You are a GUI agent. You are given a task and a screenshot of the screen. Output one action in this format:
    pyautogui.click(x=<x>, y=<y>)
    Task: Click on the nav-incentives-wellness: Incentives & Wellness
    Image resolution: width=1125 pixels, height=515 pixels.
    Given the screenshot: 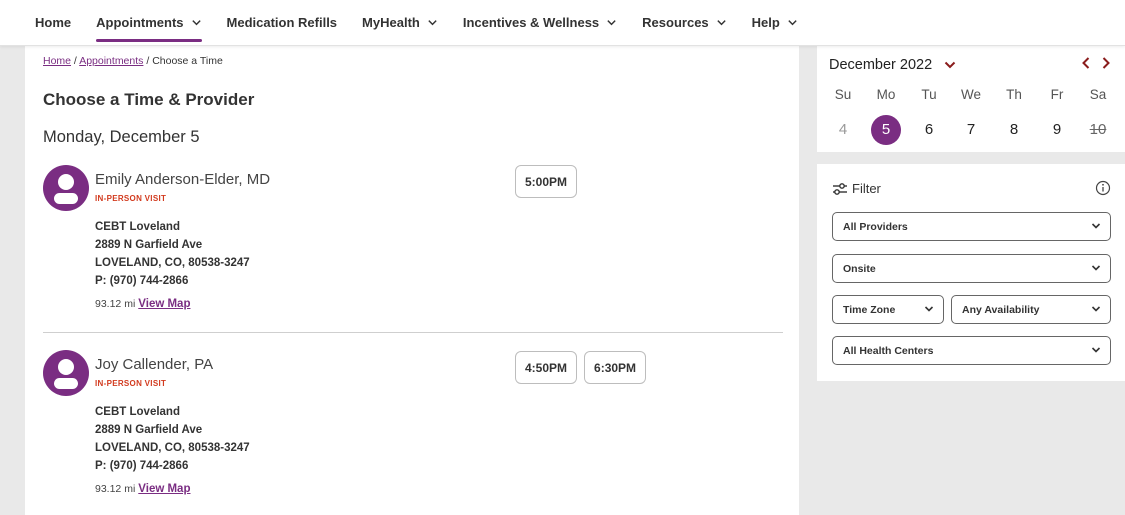 What is the action you would take?
    pyautogui.click(x=540, y=23)
    